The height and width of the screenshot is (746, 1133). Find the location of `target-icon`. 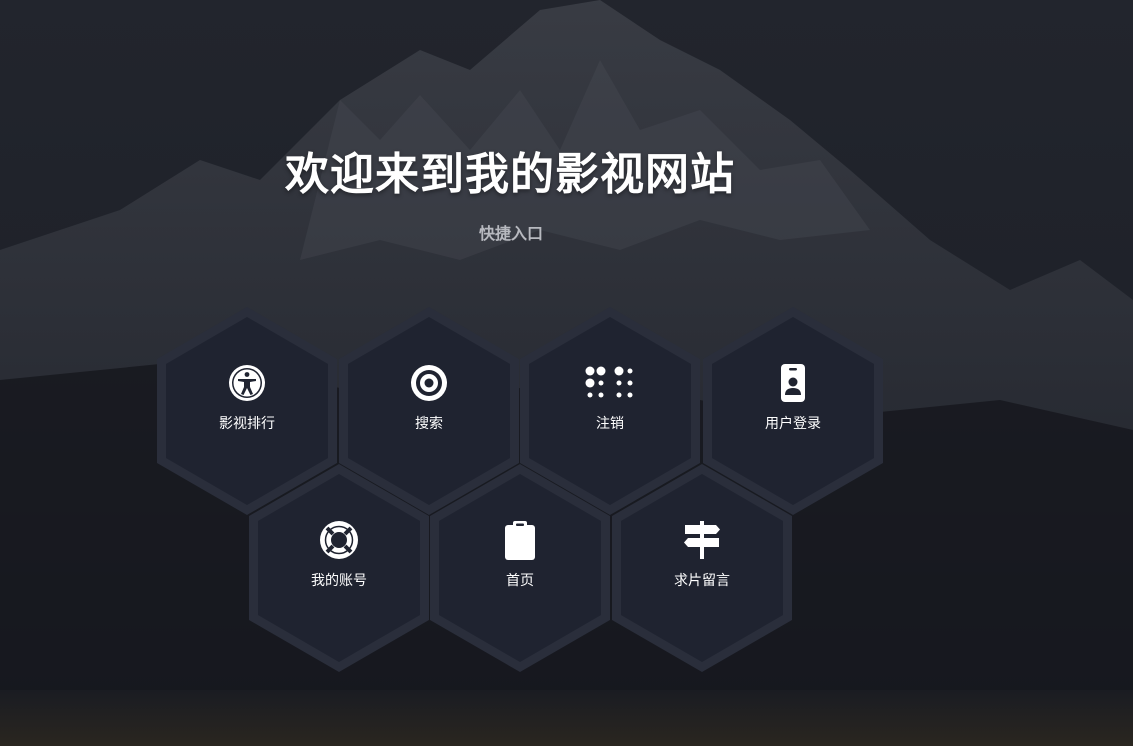

target-icon is located at coordinates (429, 383).